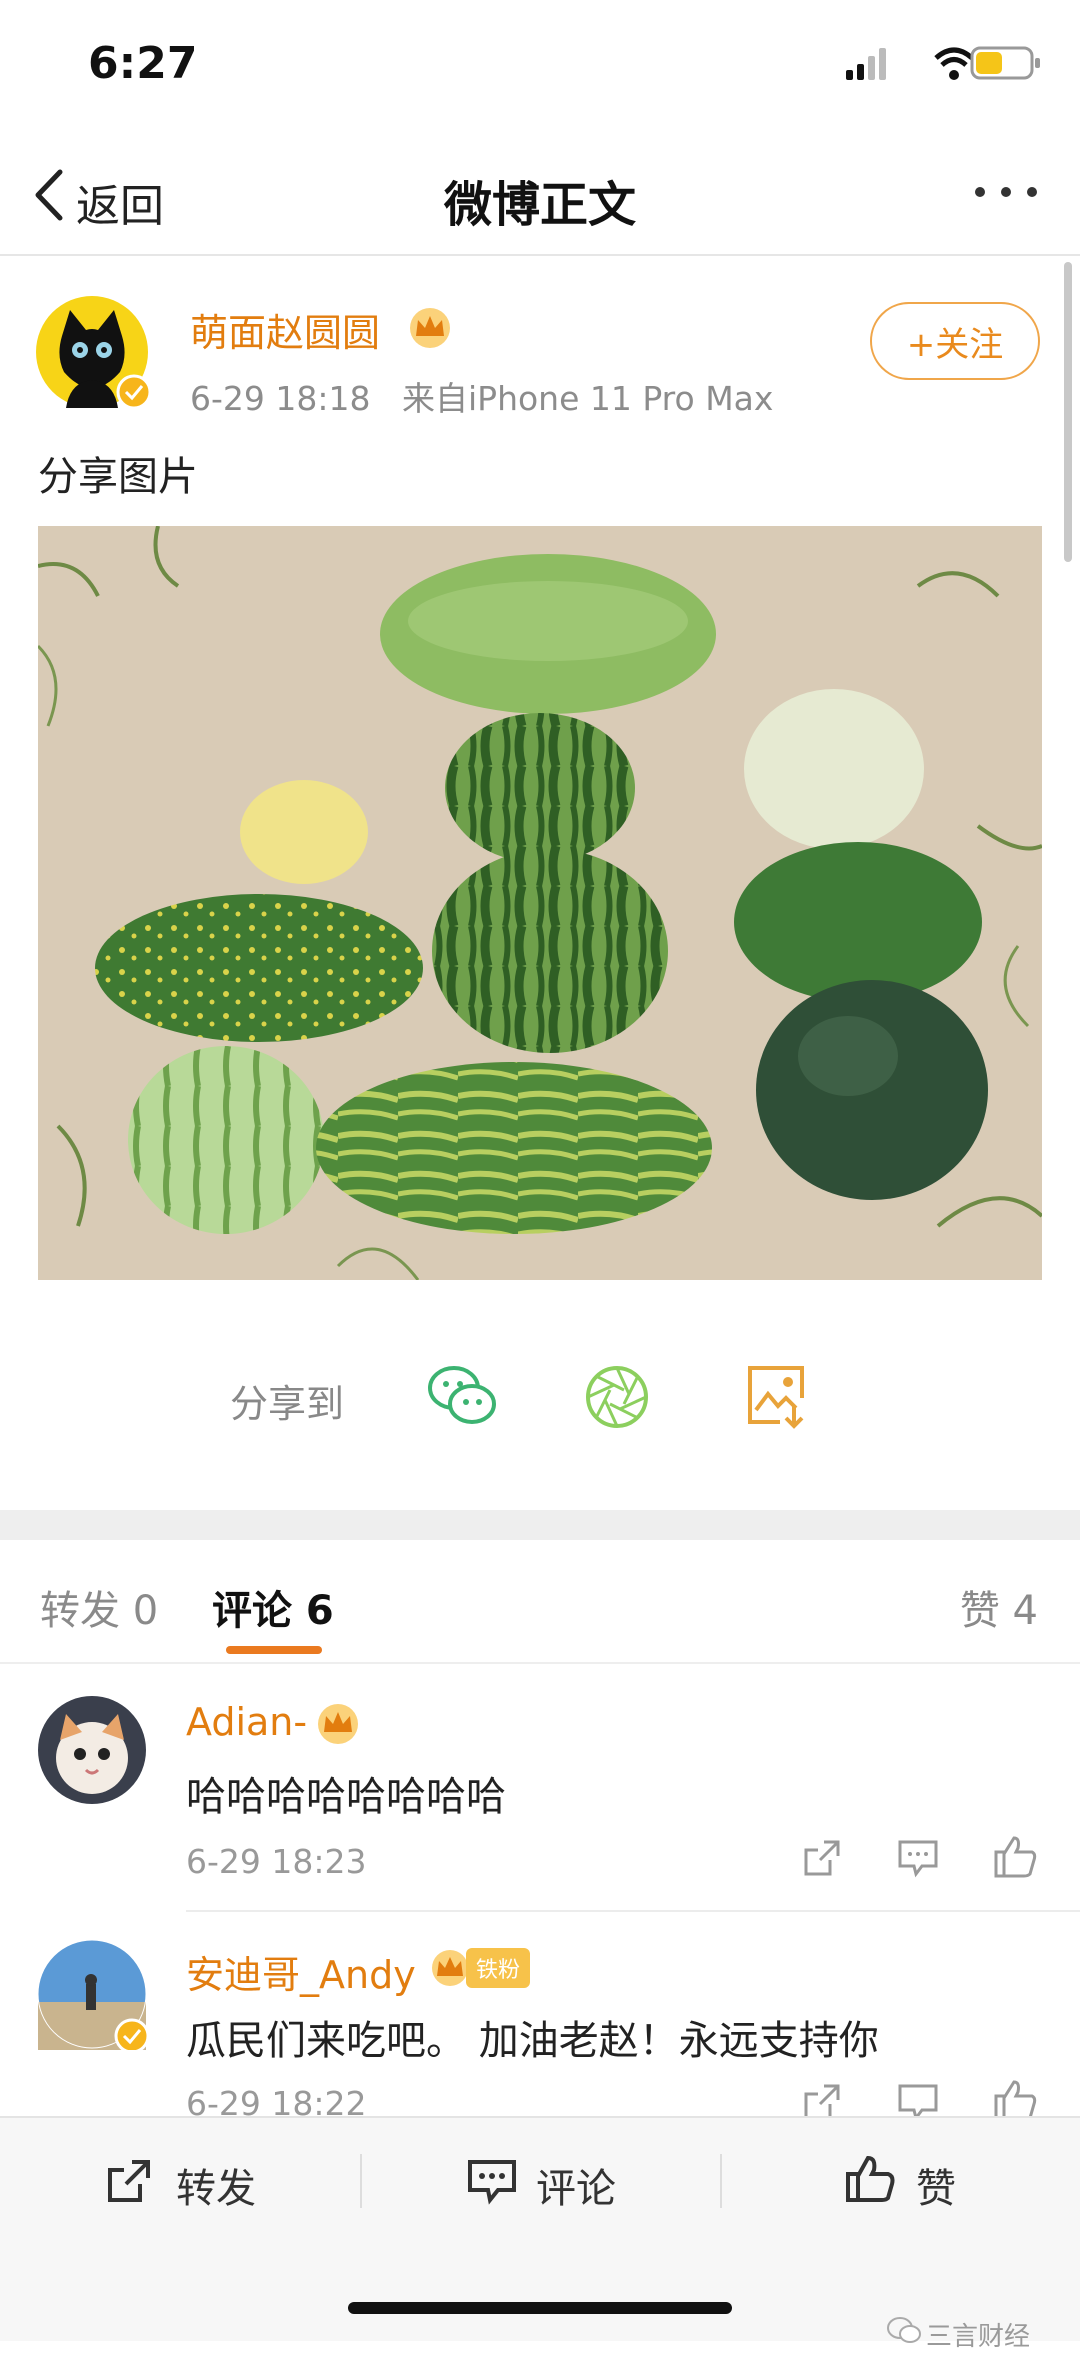  I want to click on comment-author: Adian-, so click(246, 1722).